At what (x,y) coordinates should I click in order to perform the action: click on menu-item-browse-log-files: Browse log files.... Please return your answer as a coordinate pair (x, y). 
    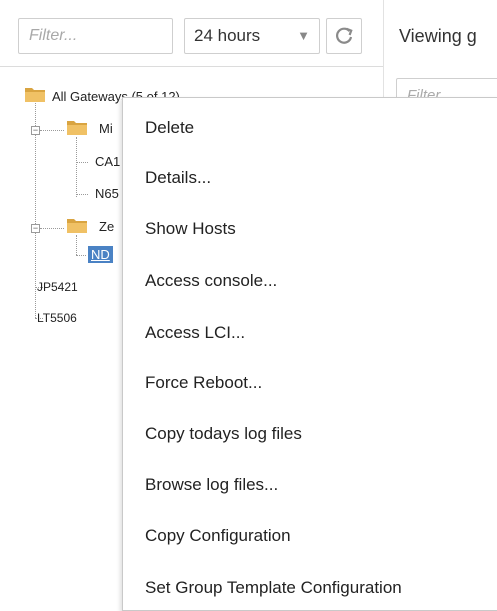
    Looking at the image, I should click on (211, 485).